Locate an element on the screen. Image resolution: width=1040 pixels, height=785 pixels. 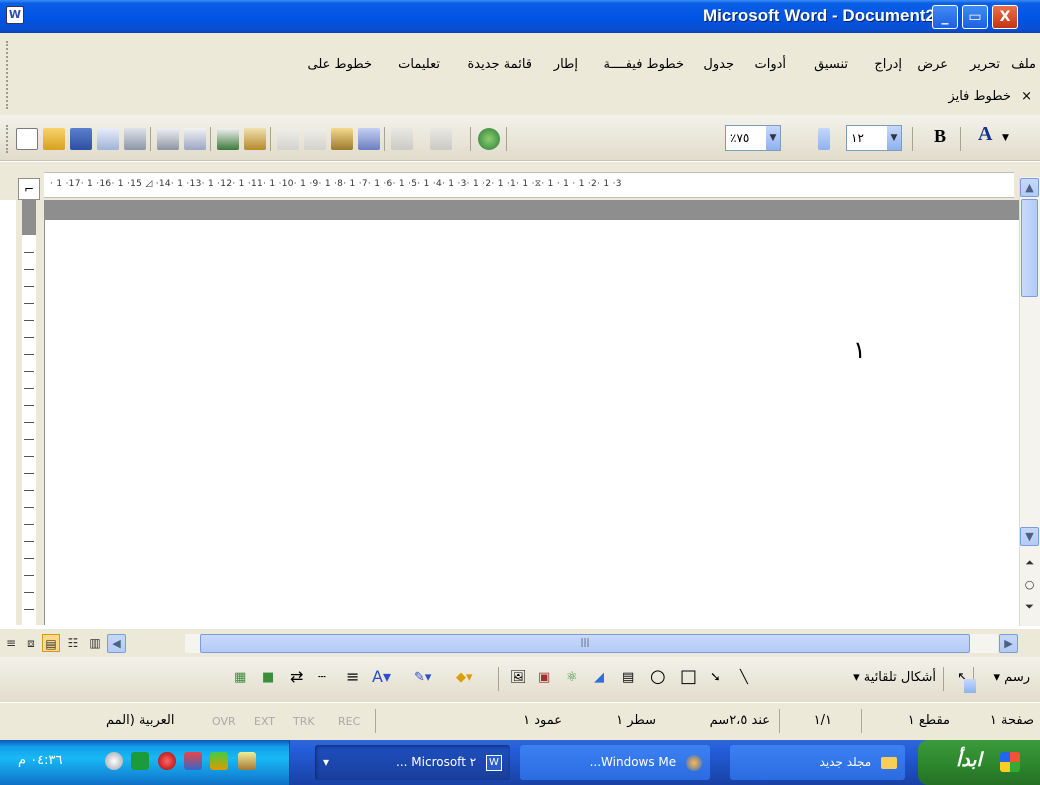
draw-menu-button: ▾ رسم is located at coordinates (1012, 677).